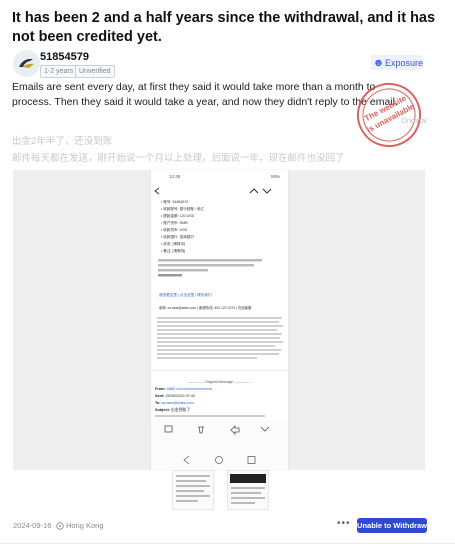 This screenshot has height=550, width=455. Describe the element at coordinates (26, 63) in the screenshot. I see `avatar` at that location.